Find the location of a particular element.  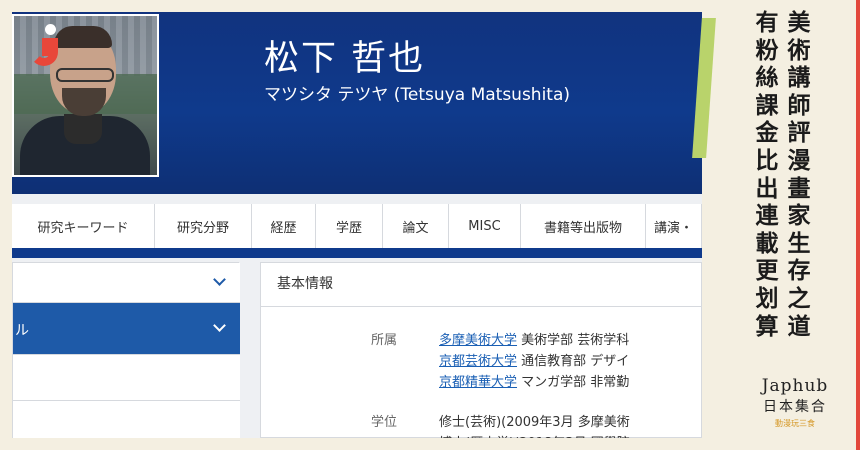

researcher-name: 松下 哲也 is located at coordinates (345, 59).